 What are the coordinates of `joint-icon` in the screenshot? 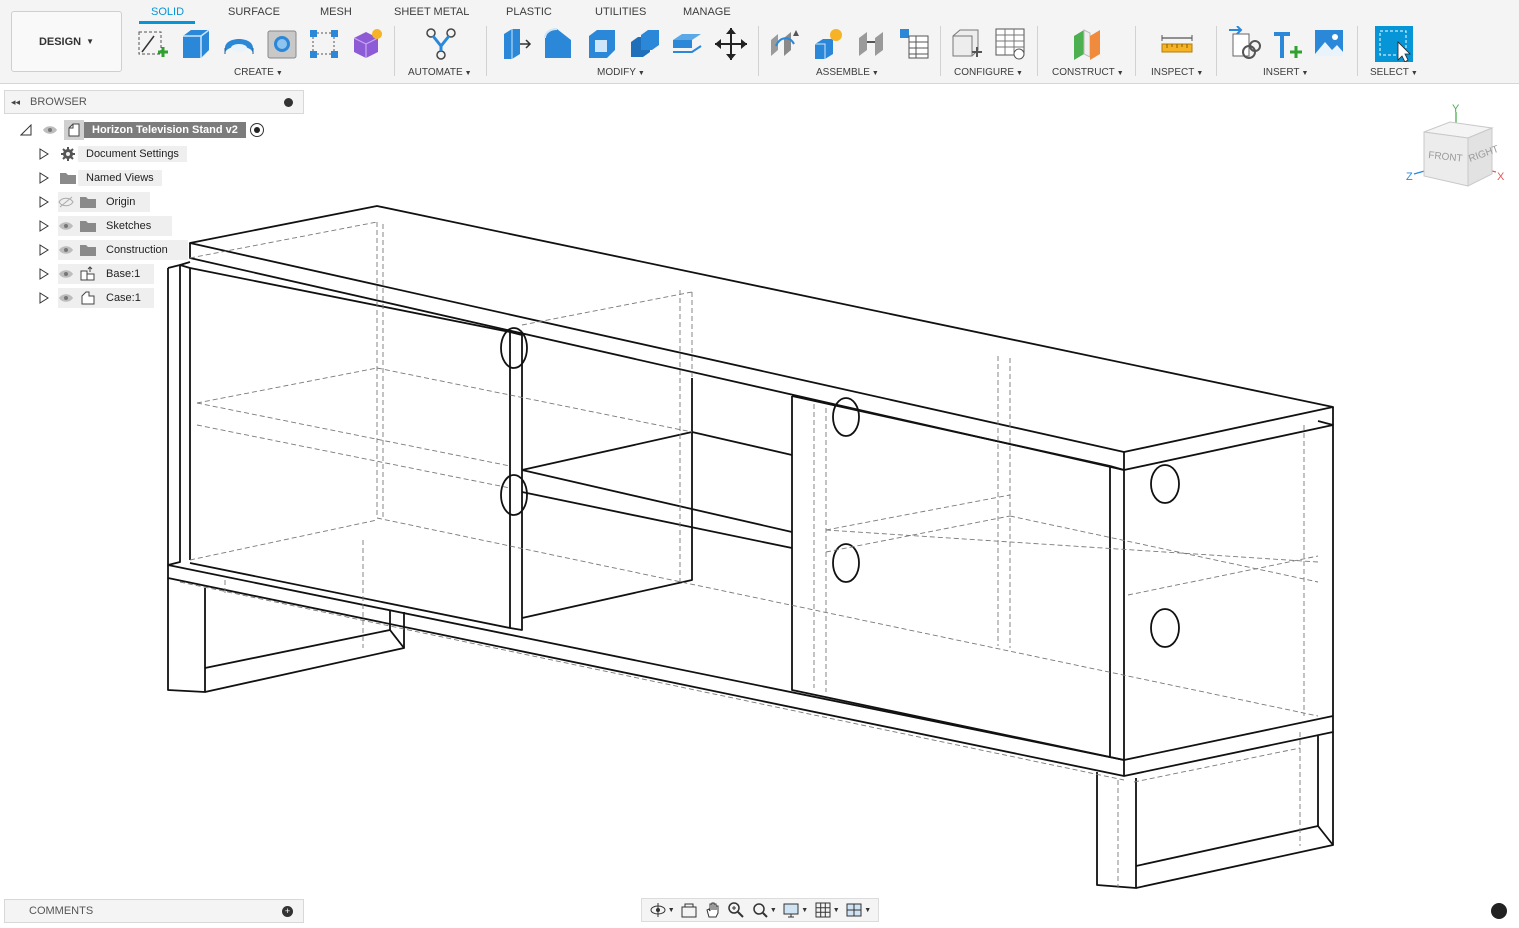 It's located at (785, 44).